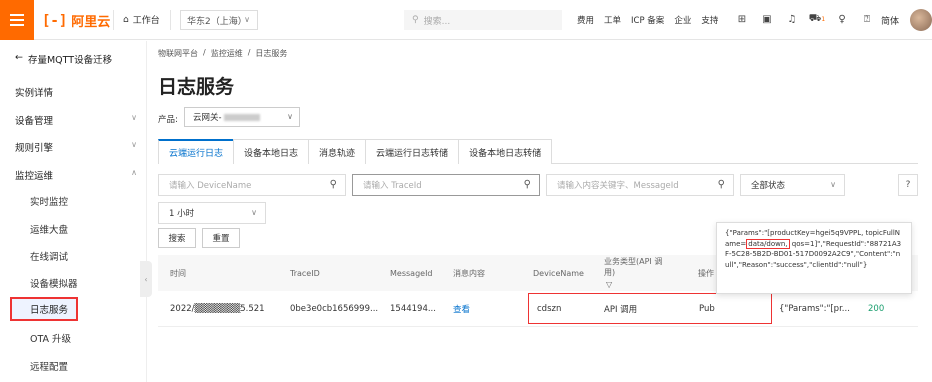  Describe the element at coordinates (50, 338) in the screenshot. I see `sidebar-item-ota: OTA 升级` at that location.